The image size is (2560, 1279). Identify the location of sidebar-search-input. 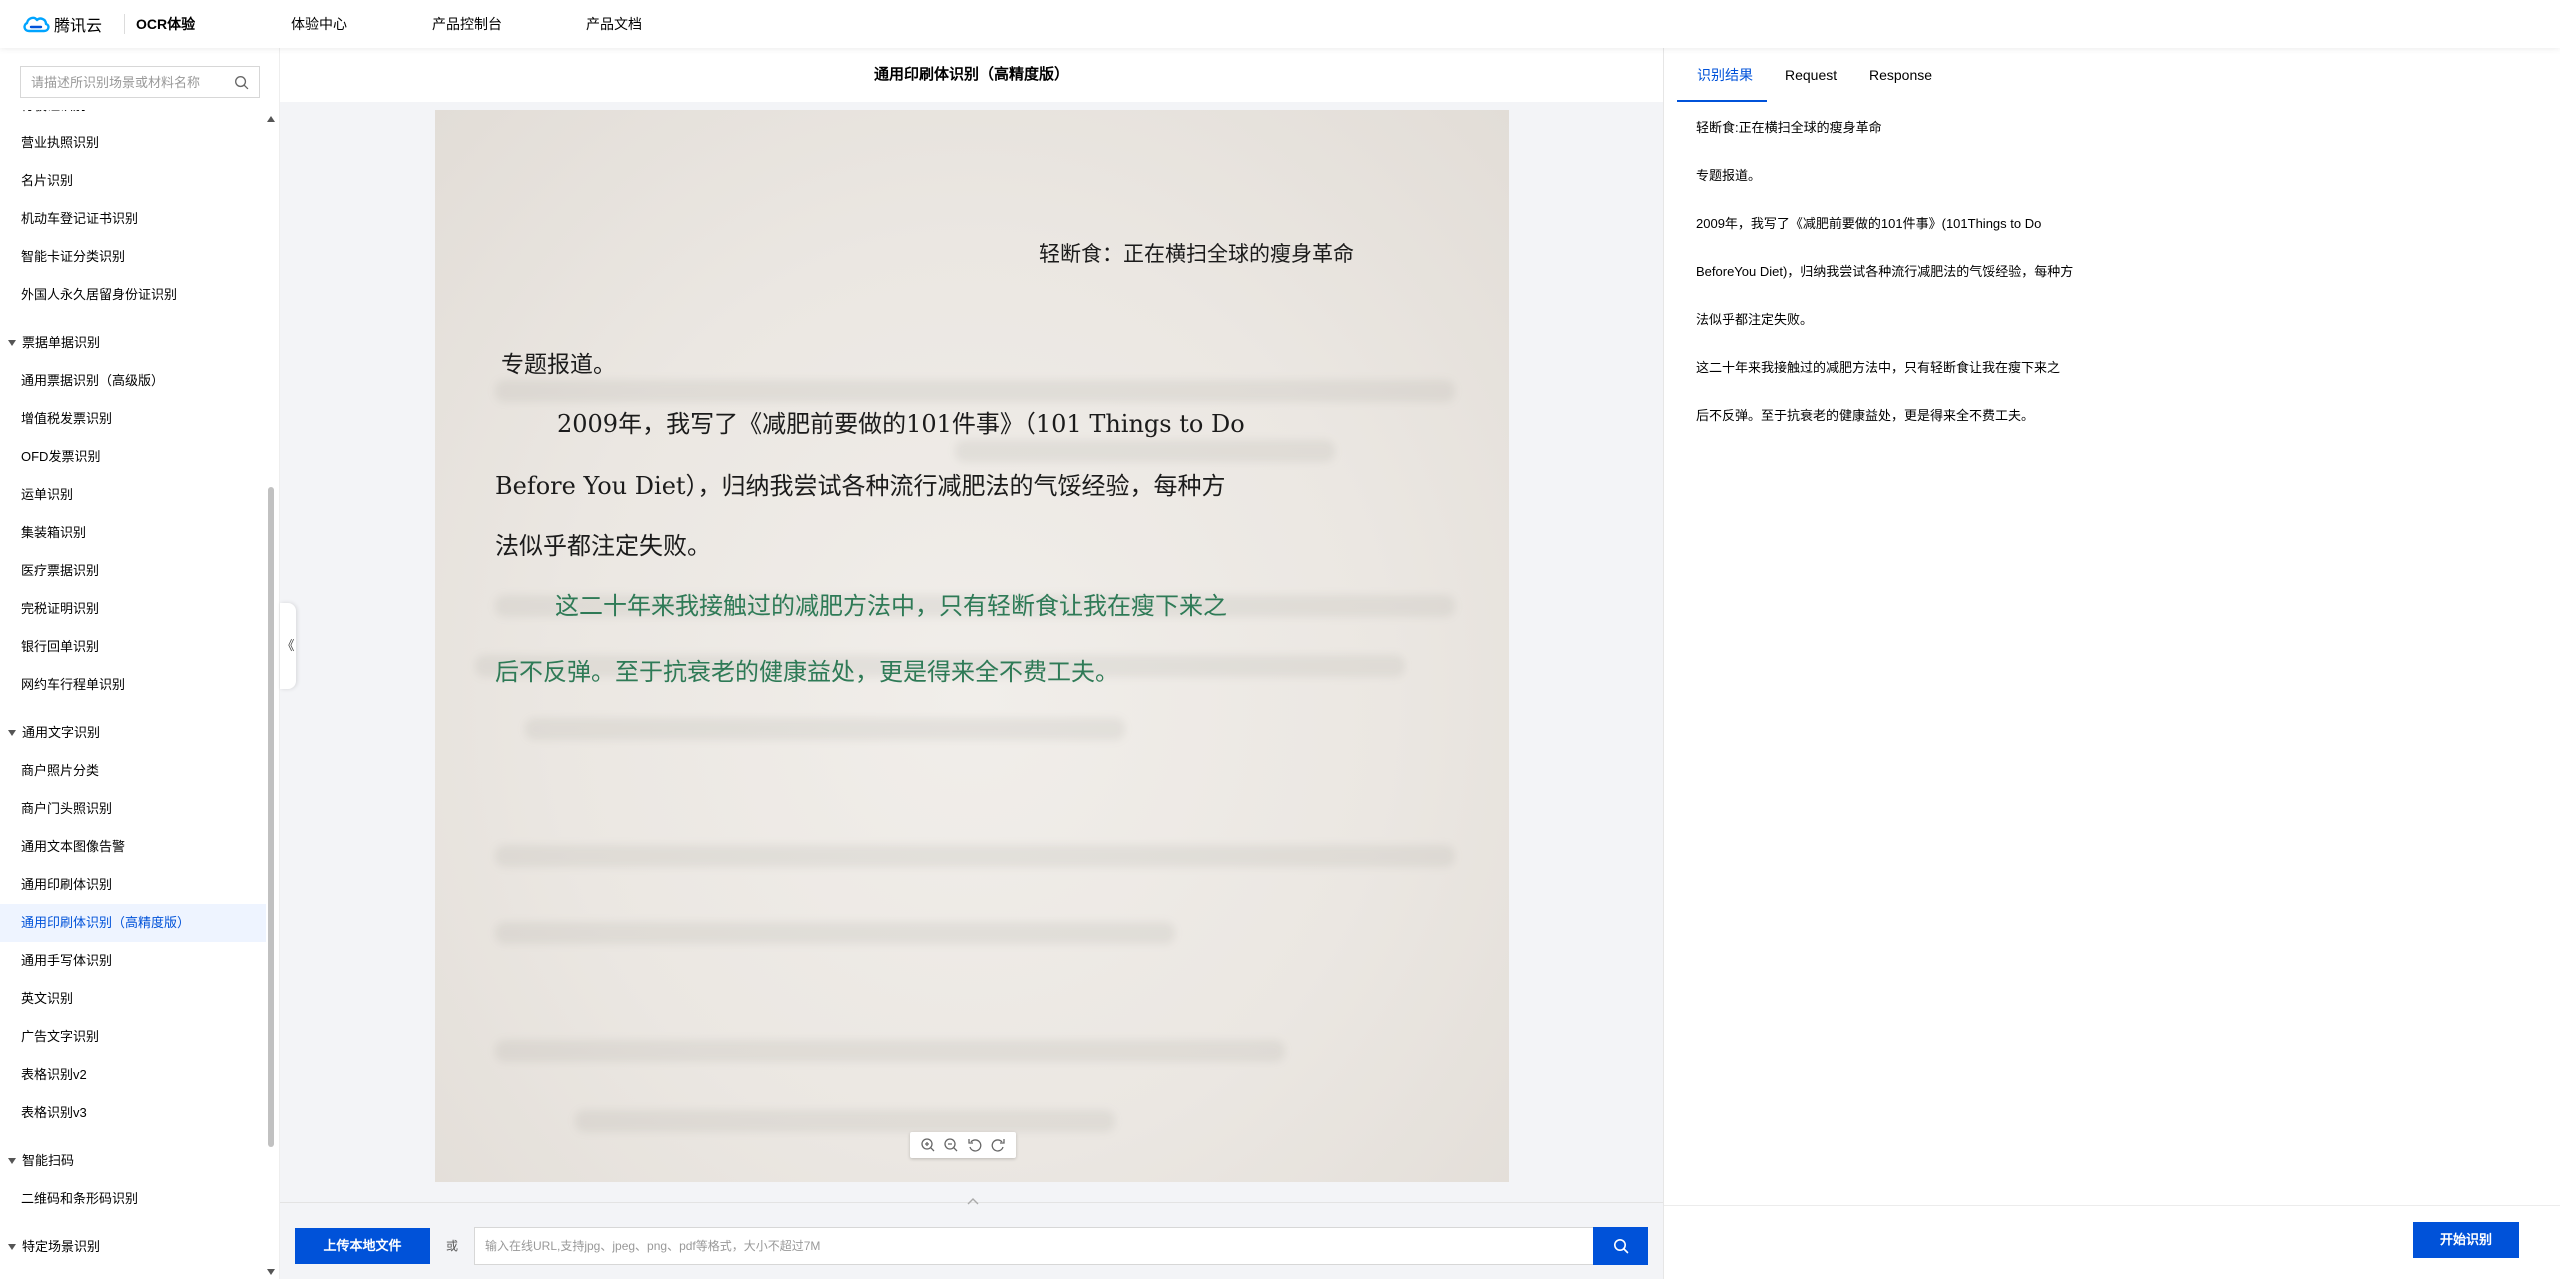
(131, 82).